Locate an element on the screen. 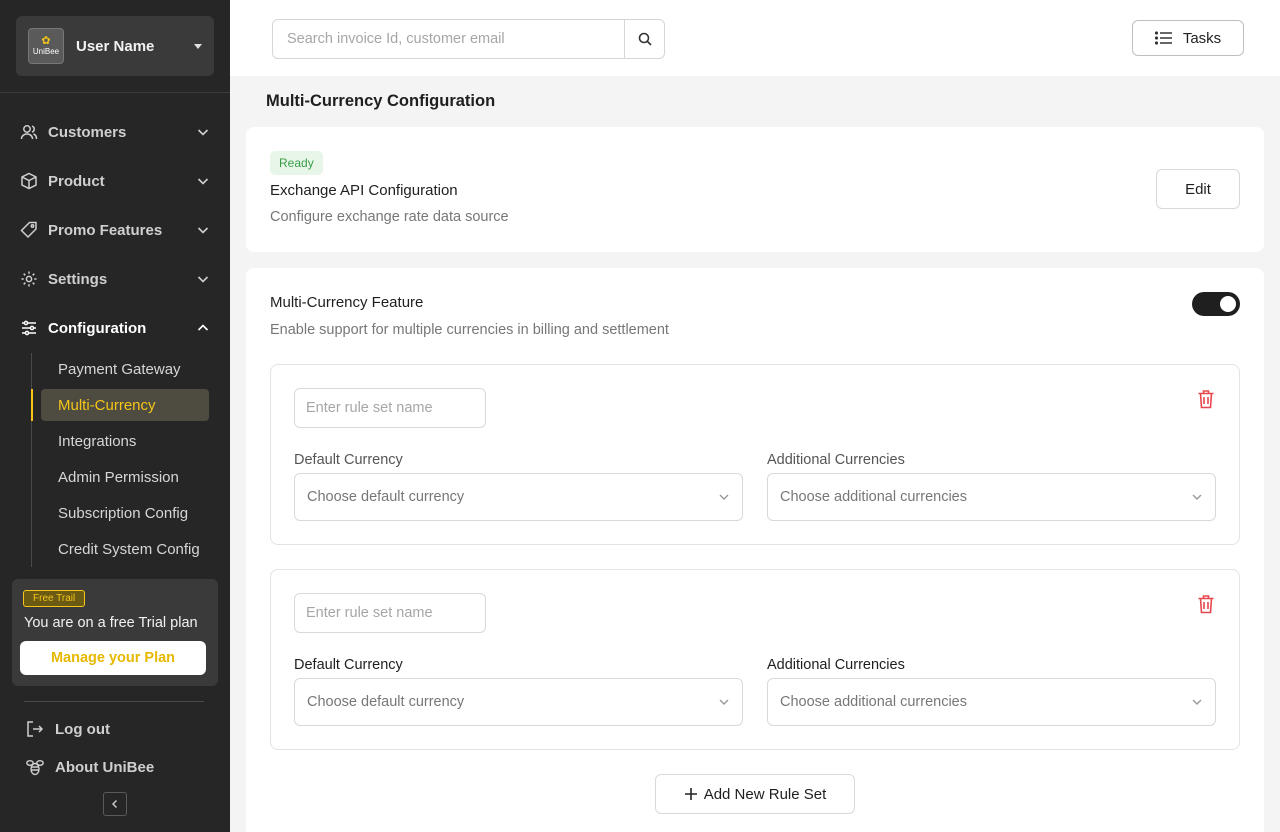 Image resolution: width=1280 pixels, height=832 pixels. chevron-up-icon is located at coordinates (203, 327).